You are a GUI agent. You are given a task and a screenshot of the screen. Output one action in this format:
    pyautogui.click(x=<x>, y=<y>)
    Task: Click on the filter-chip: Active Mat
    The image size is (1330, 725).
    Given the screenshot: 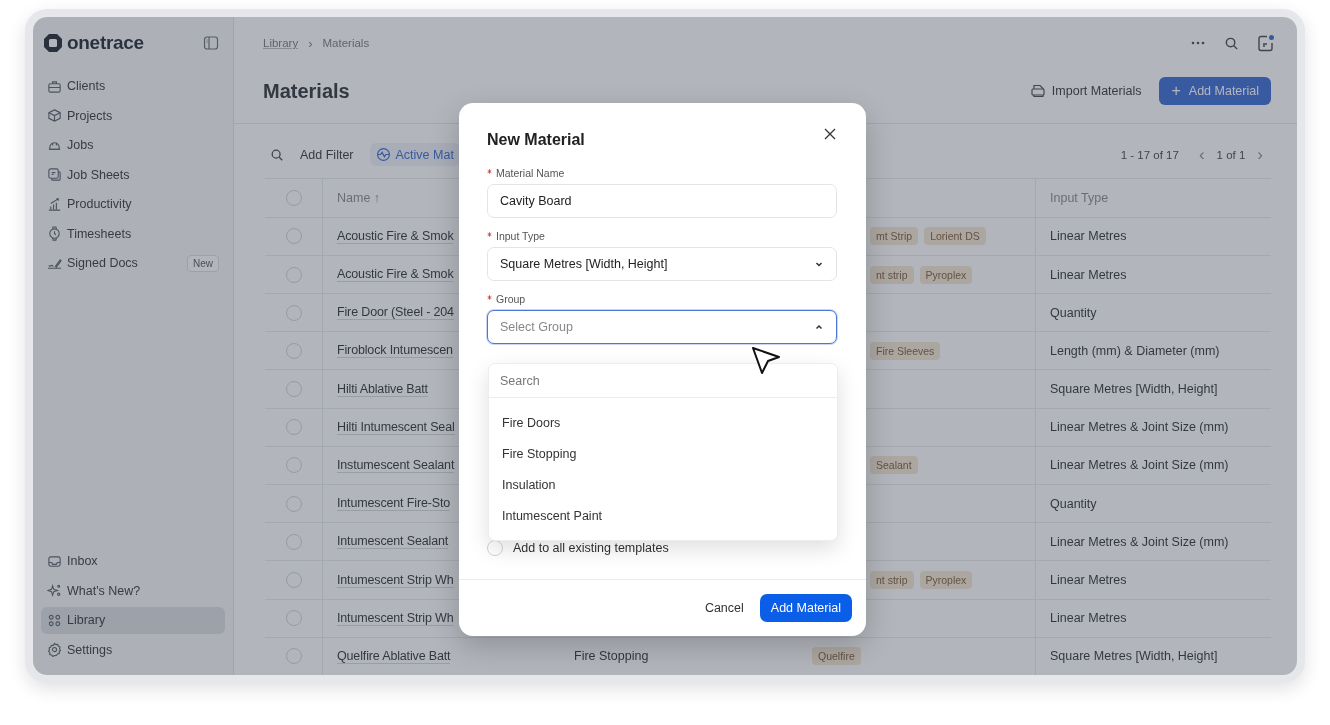 What is the action you would take?
    pyautogui.click(x=414, y=155)
    